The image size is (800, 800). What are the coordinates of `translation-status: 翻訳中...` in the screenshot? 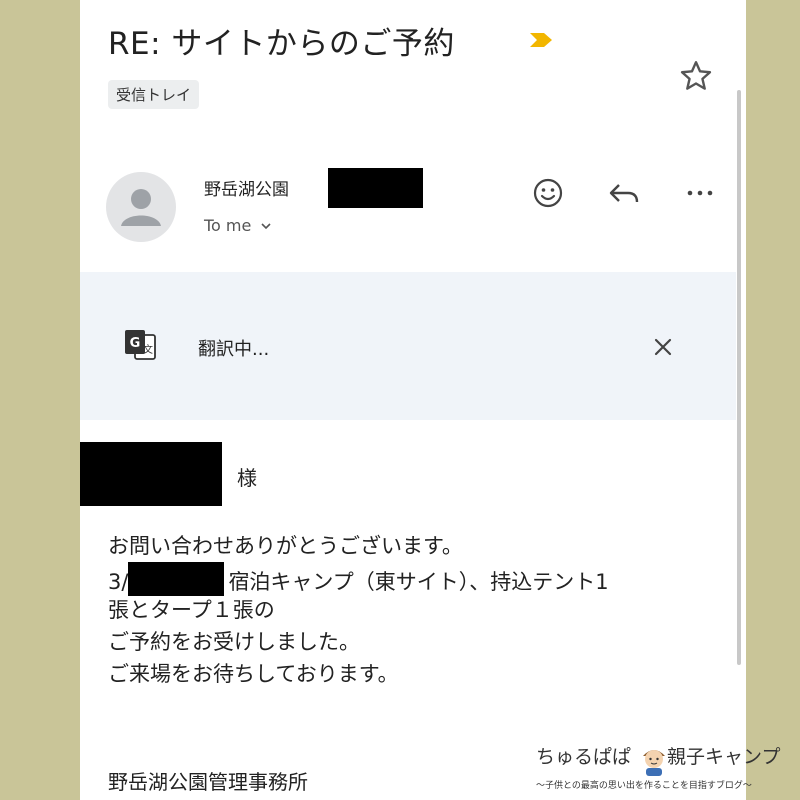 It's located at (234, 349).